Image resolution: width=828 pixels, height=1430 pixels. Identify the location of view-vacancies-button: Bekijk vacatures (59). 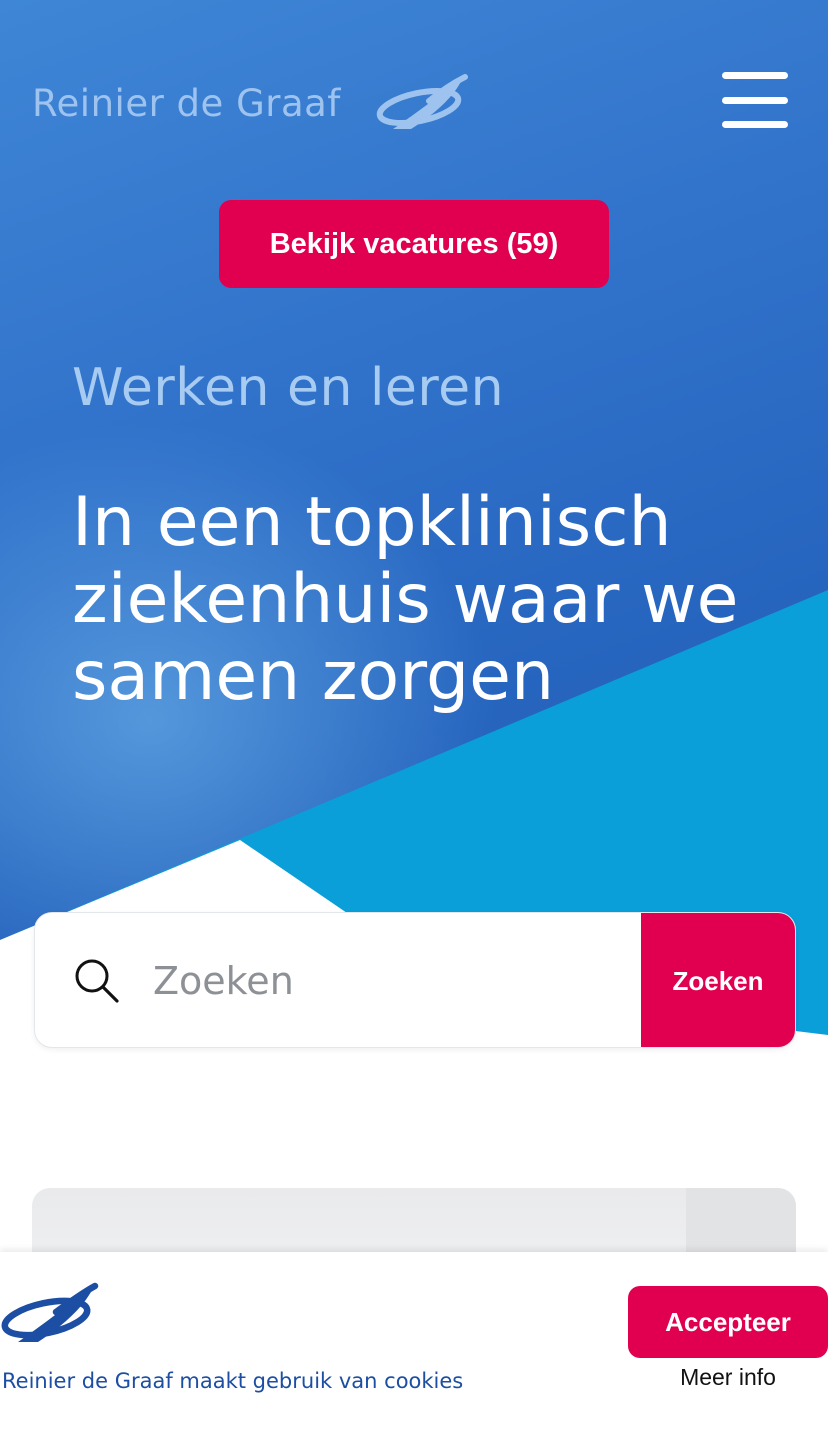
(414, 244).